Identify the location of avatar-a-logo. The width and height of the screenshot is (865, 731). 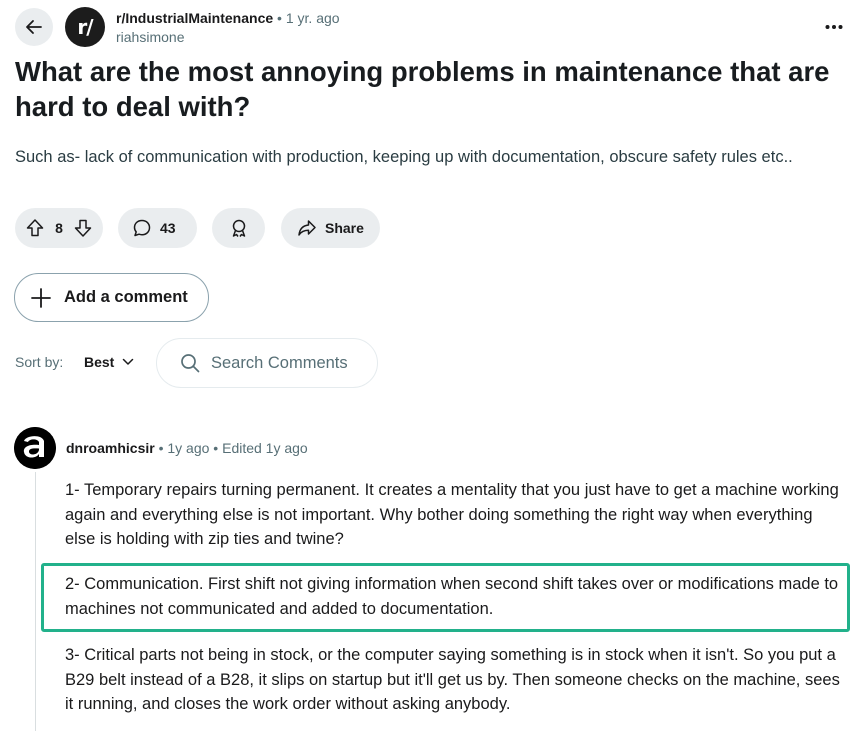
(35, 448).